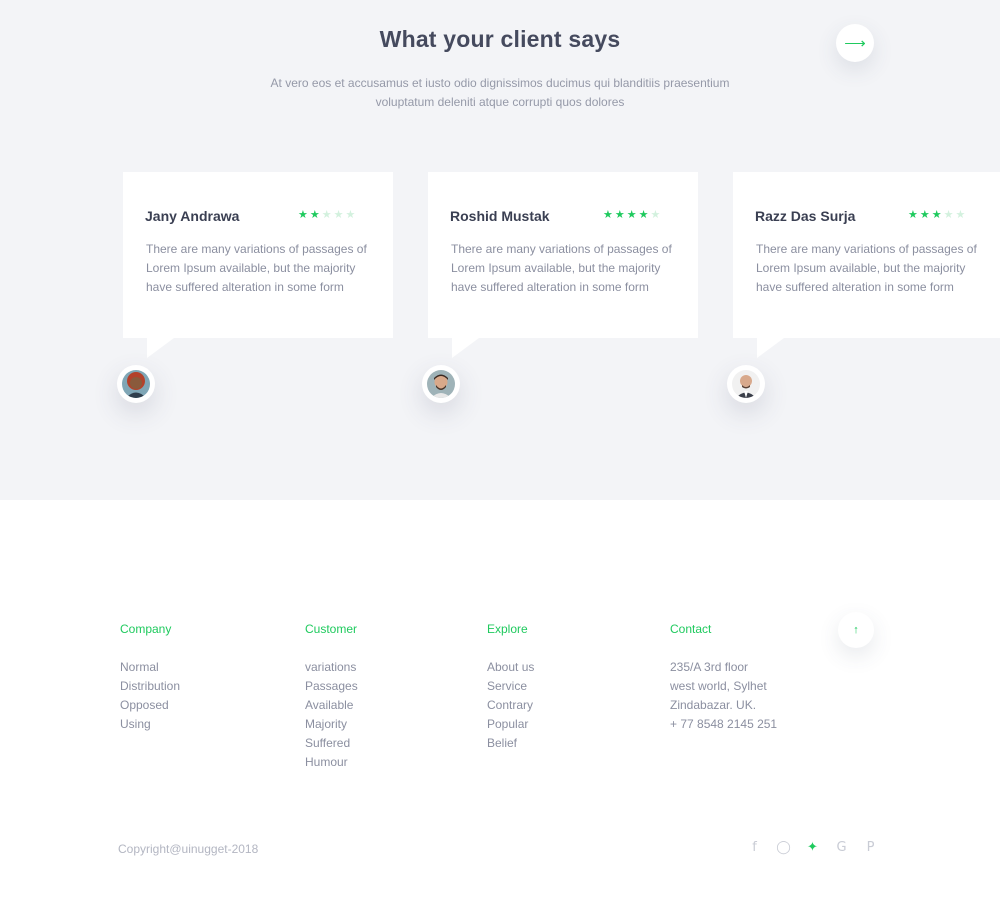  I want to click on footer-link: Normal, so click(150, 667).